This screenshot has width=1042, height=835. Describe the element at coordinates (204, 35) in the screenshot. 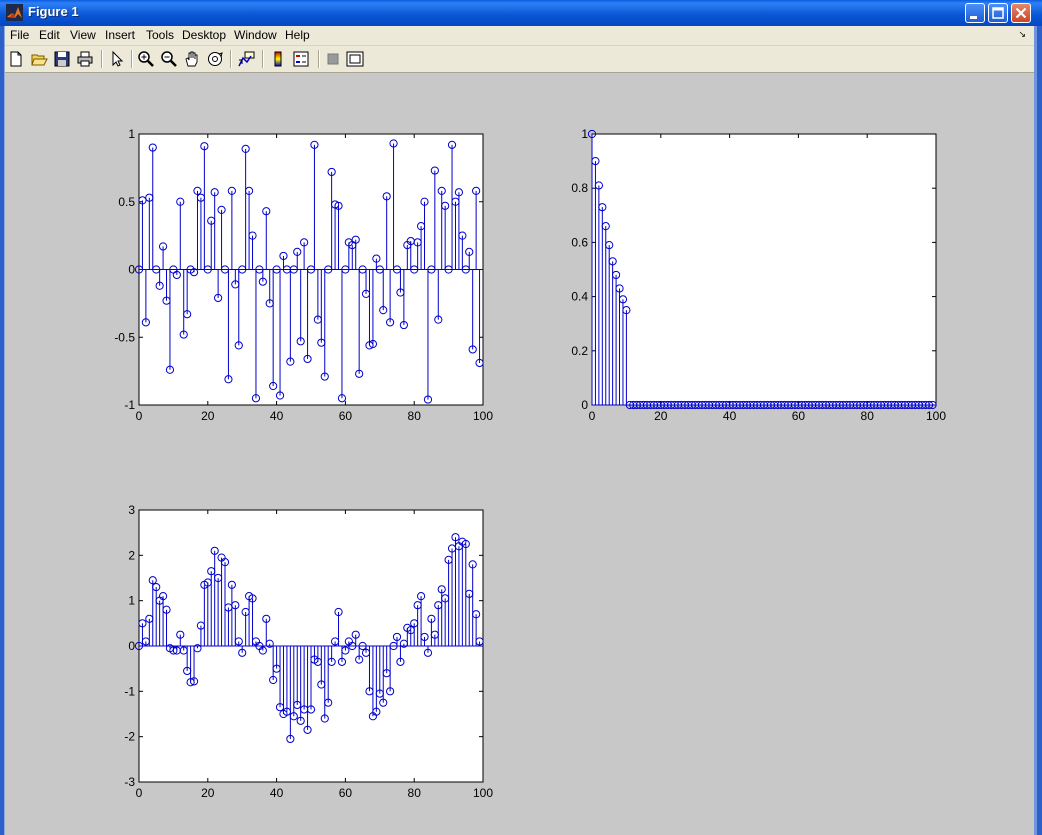

I see `menu-desktop: Desktop` at that location.